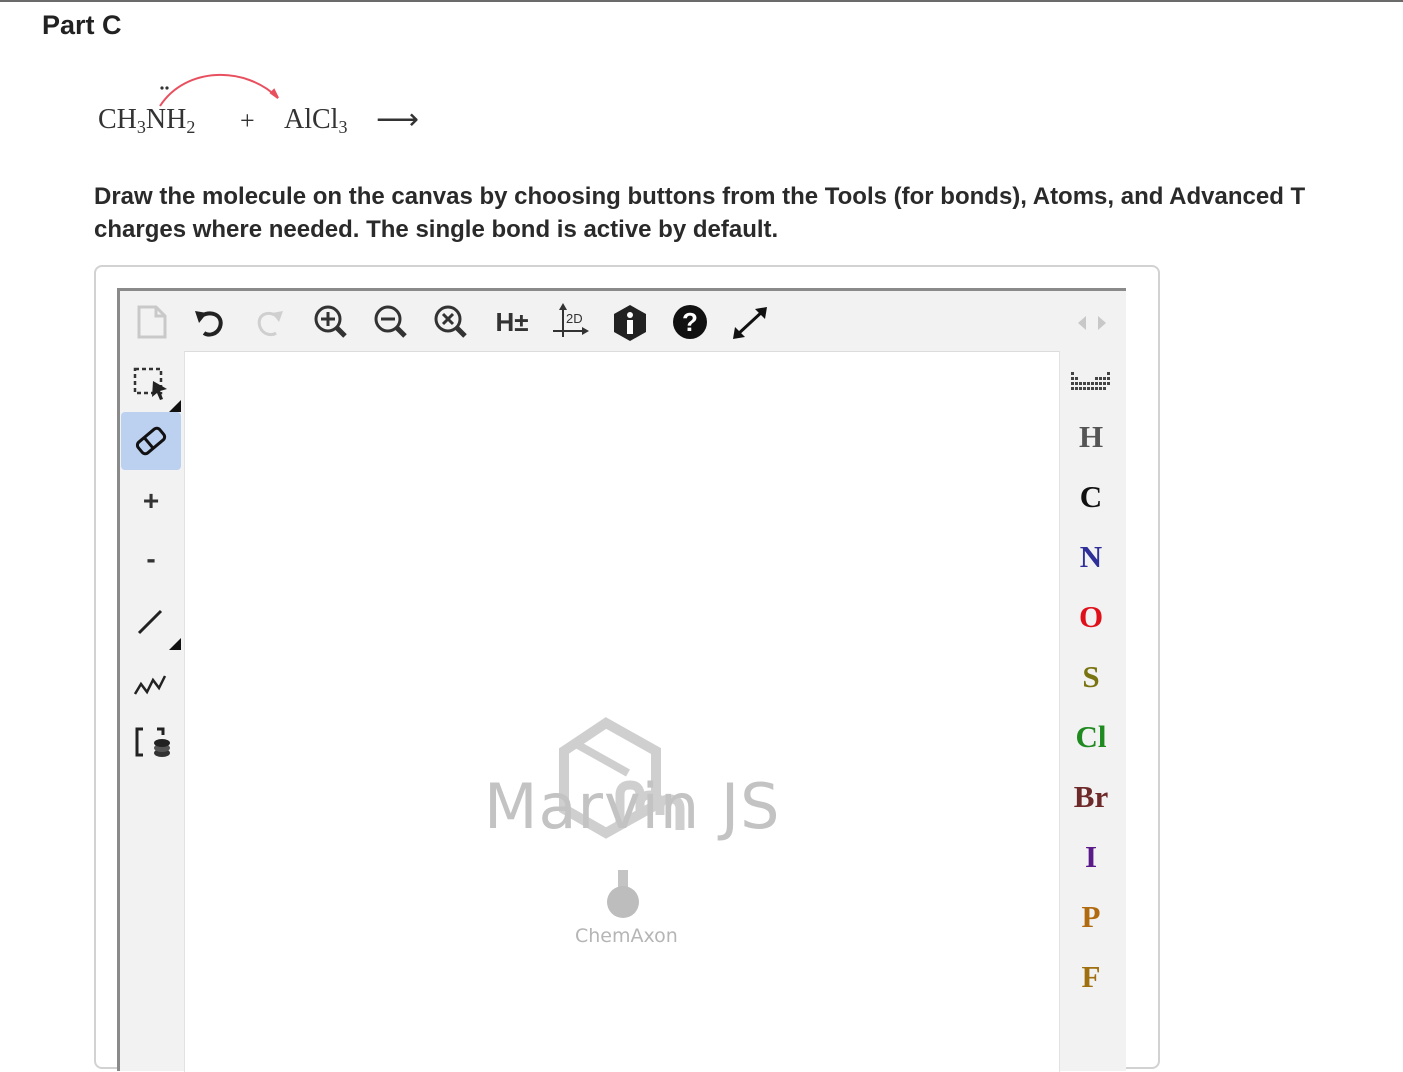 The width and height of the screenshot is (1403, 1072). I want to click on atom-button-s: S, so click(1091, 677).